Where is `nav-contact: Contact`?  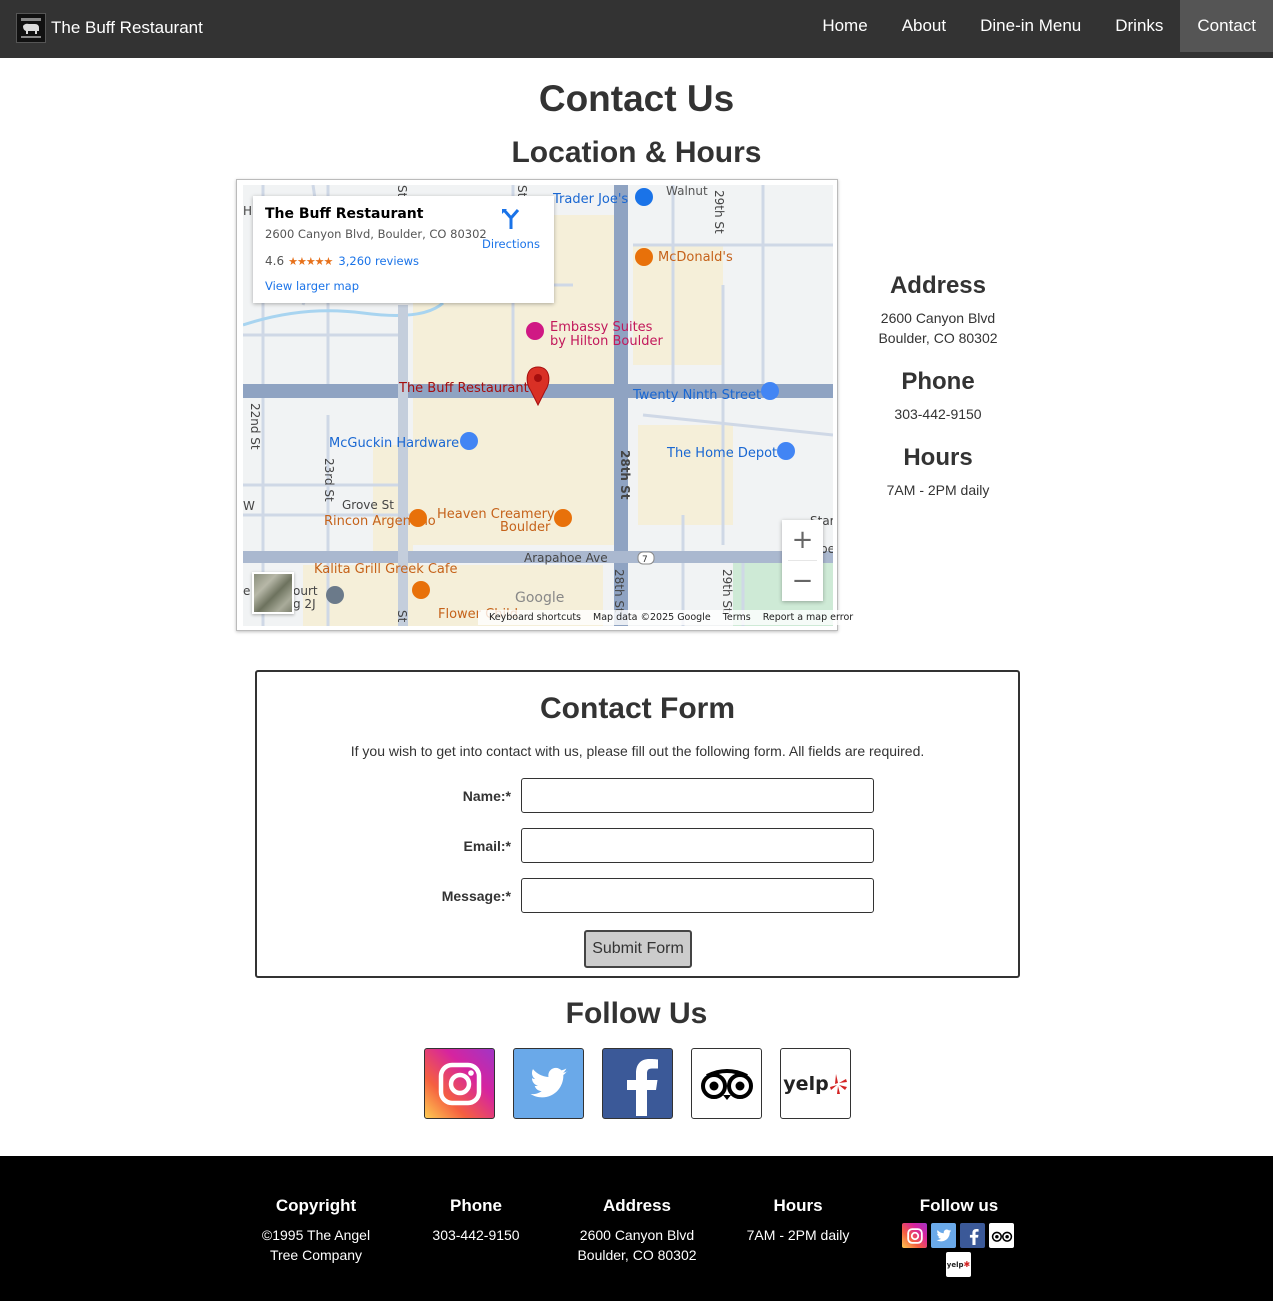 nav-contact: Contact is located at coordinates (1226, 26).